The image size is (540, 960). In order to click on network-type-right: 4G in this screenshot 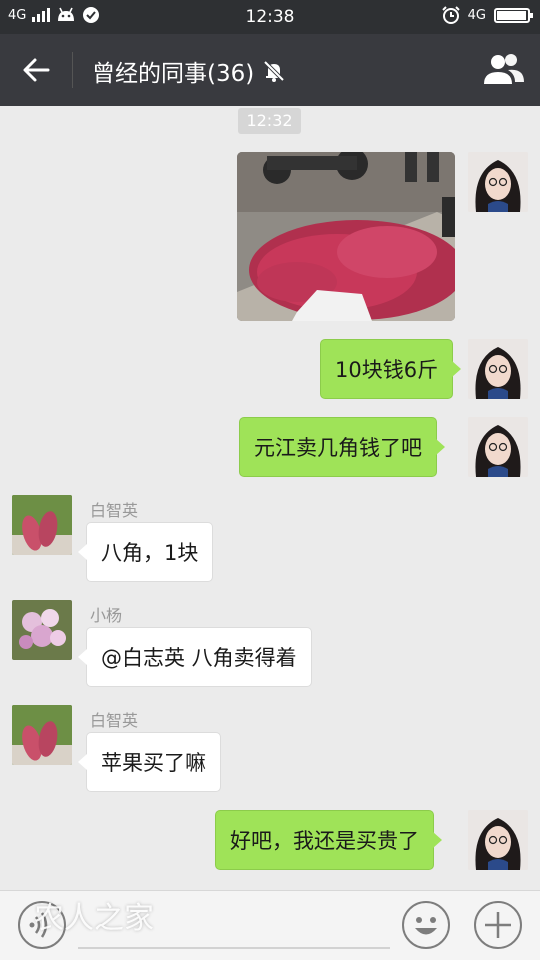, I will do `click(476, 15)`.